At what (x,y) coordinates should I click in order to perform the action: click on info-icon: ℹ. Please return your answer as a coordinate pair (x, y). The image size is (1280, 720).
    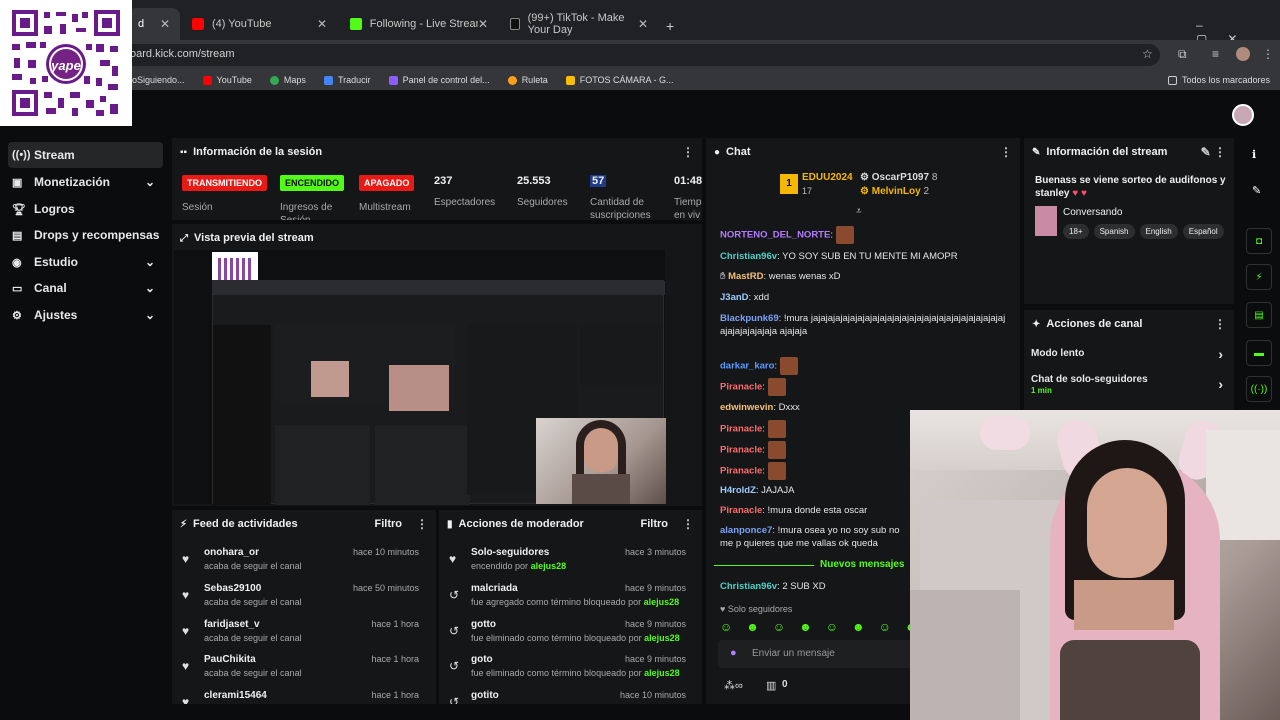
    Looking at the image, I should click on (1254, 154).